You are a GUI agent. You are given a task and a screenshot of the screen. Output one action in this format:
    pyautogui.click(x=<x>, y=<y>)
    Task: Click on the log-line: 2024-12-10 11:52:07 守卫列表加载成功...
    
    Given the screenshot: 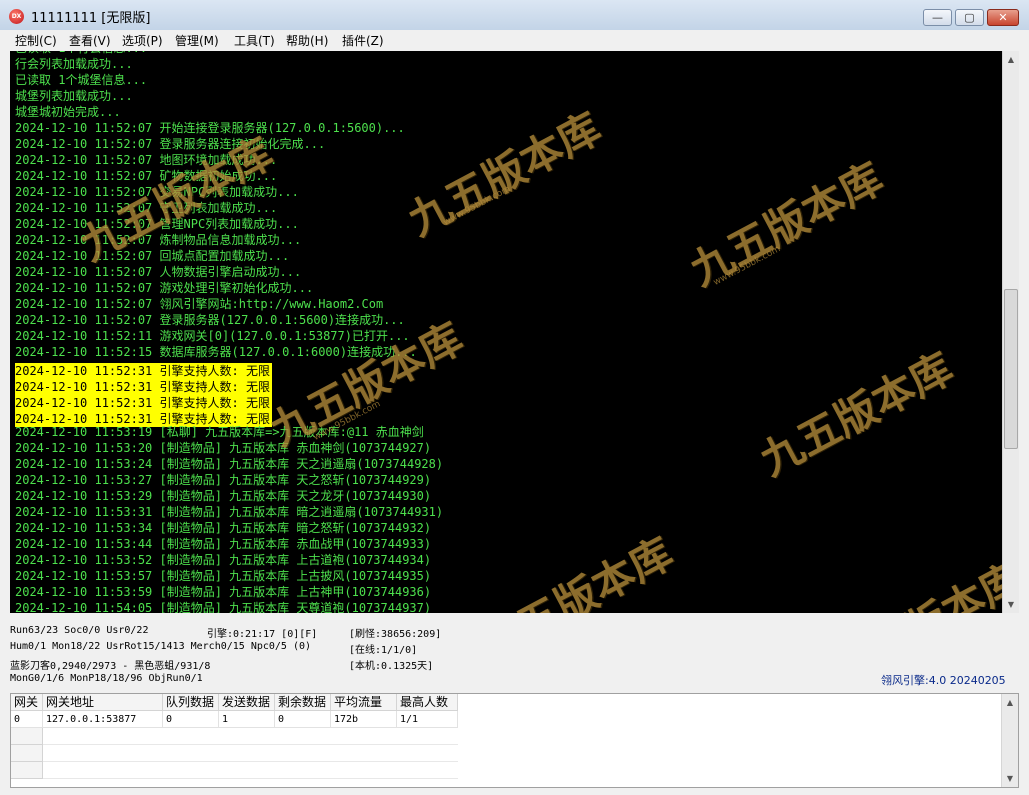 What is the action you would take?
    pyautogui.click(x=229, y=208)
    